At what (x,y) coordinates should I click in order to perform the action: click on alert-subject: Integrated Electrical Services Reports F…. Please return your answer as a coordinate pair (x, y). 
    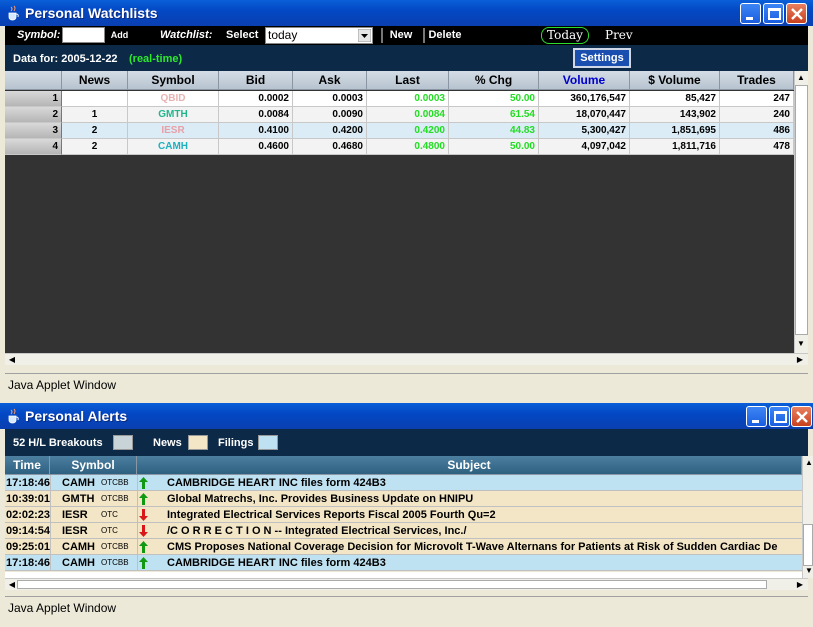
    Looking at the image, I should click on (331, 514).